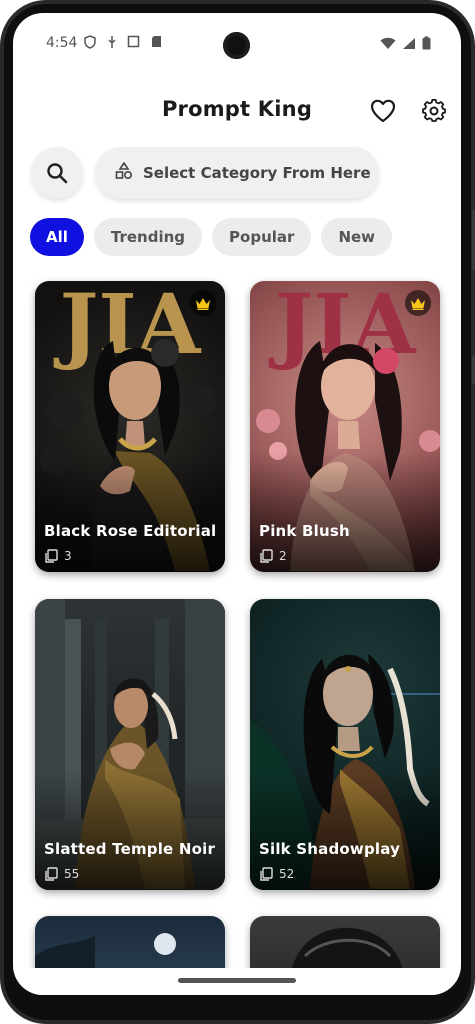  Describe the element at coordinates (61, 874) in the screenshot. I see `card-count: 55` at that location.